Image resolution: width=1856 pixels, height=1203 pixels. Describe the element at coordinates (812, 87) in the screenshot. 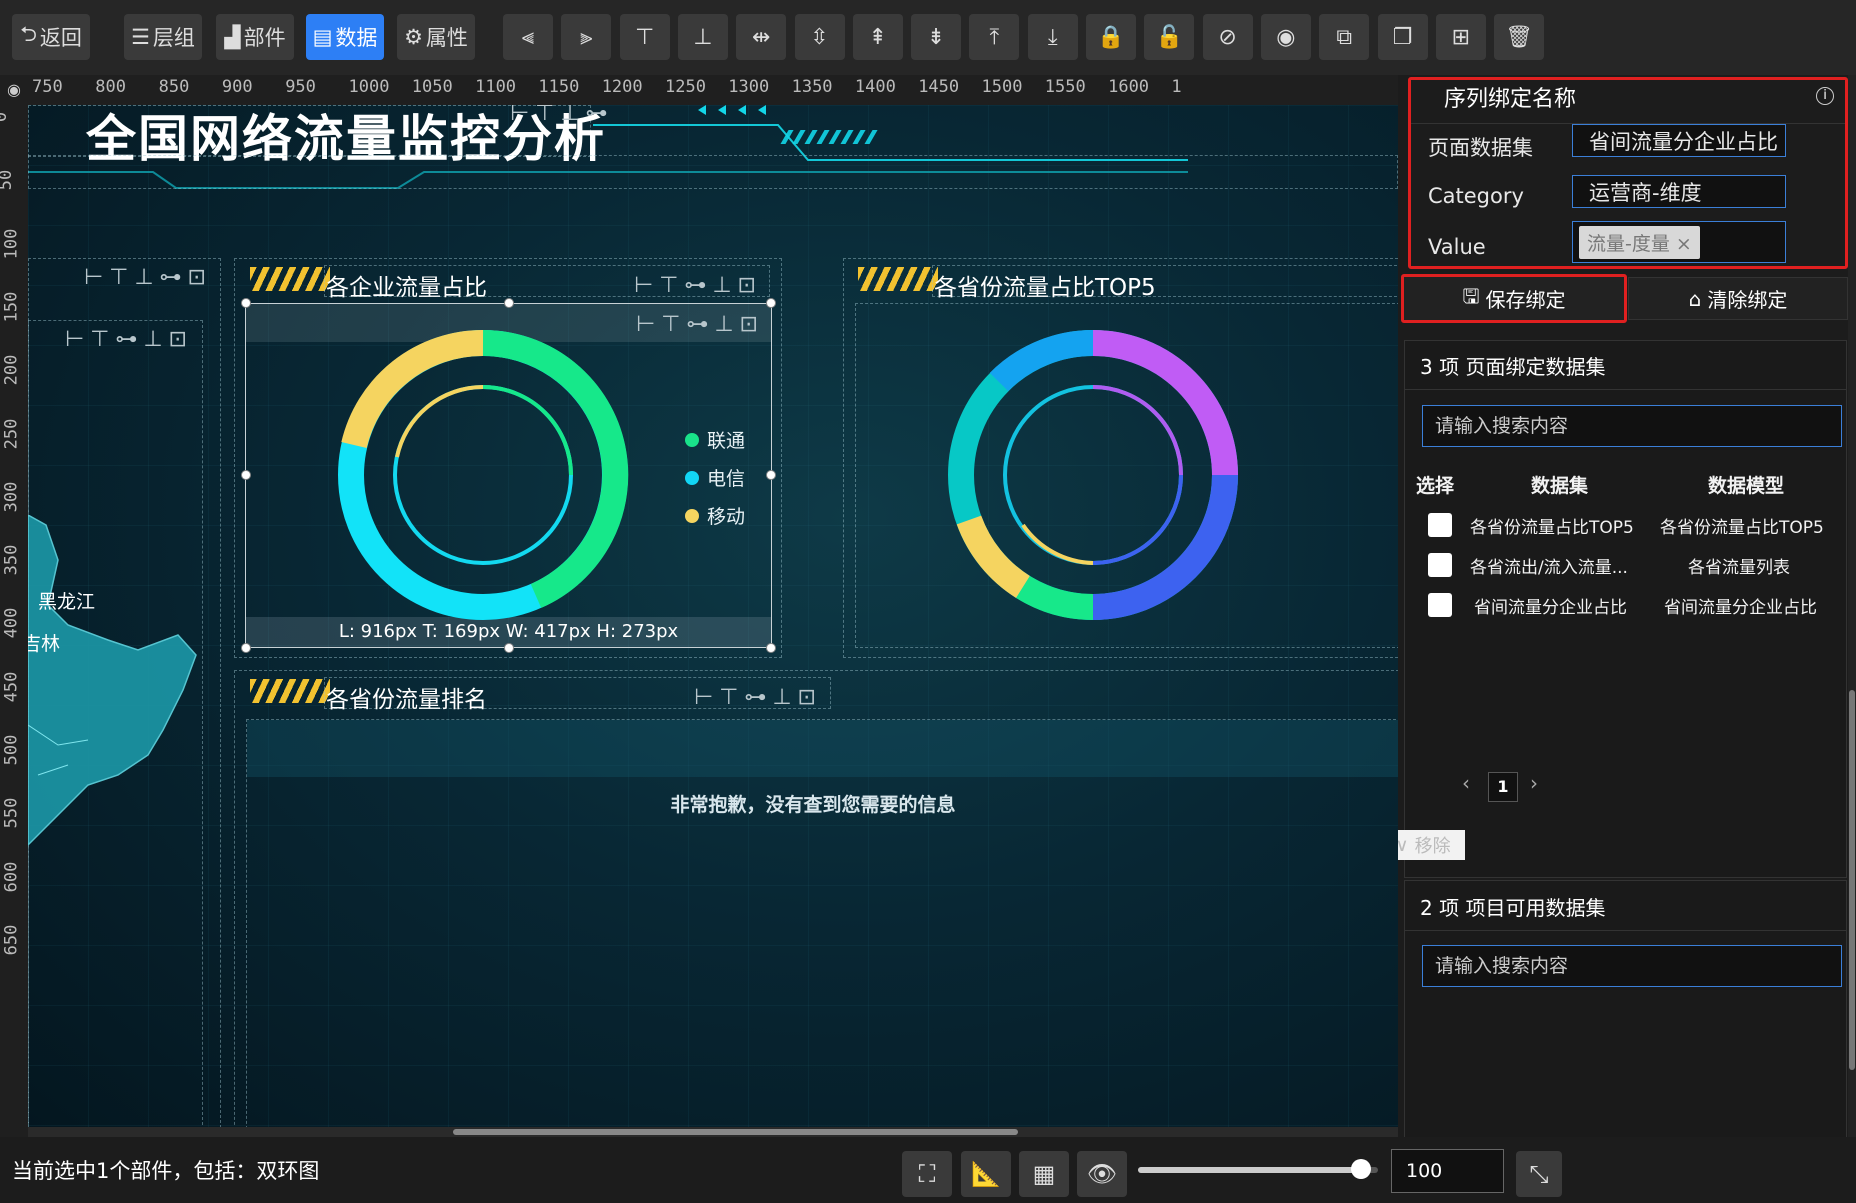

I see `ruler-tick-label: 1350` at that location.